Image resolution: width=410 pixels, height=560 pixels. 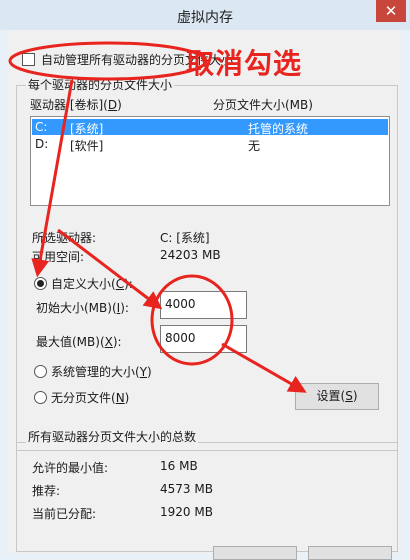 What do you see at coordinates (391, 11) in the screenshot?
I see `close-button: ✕` at bounding box center [391, 11].